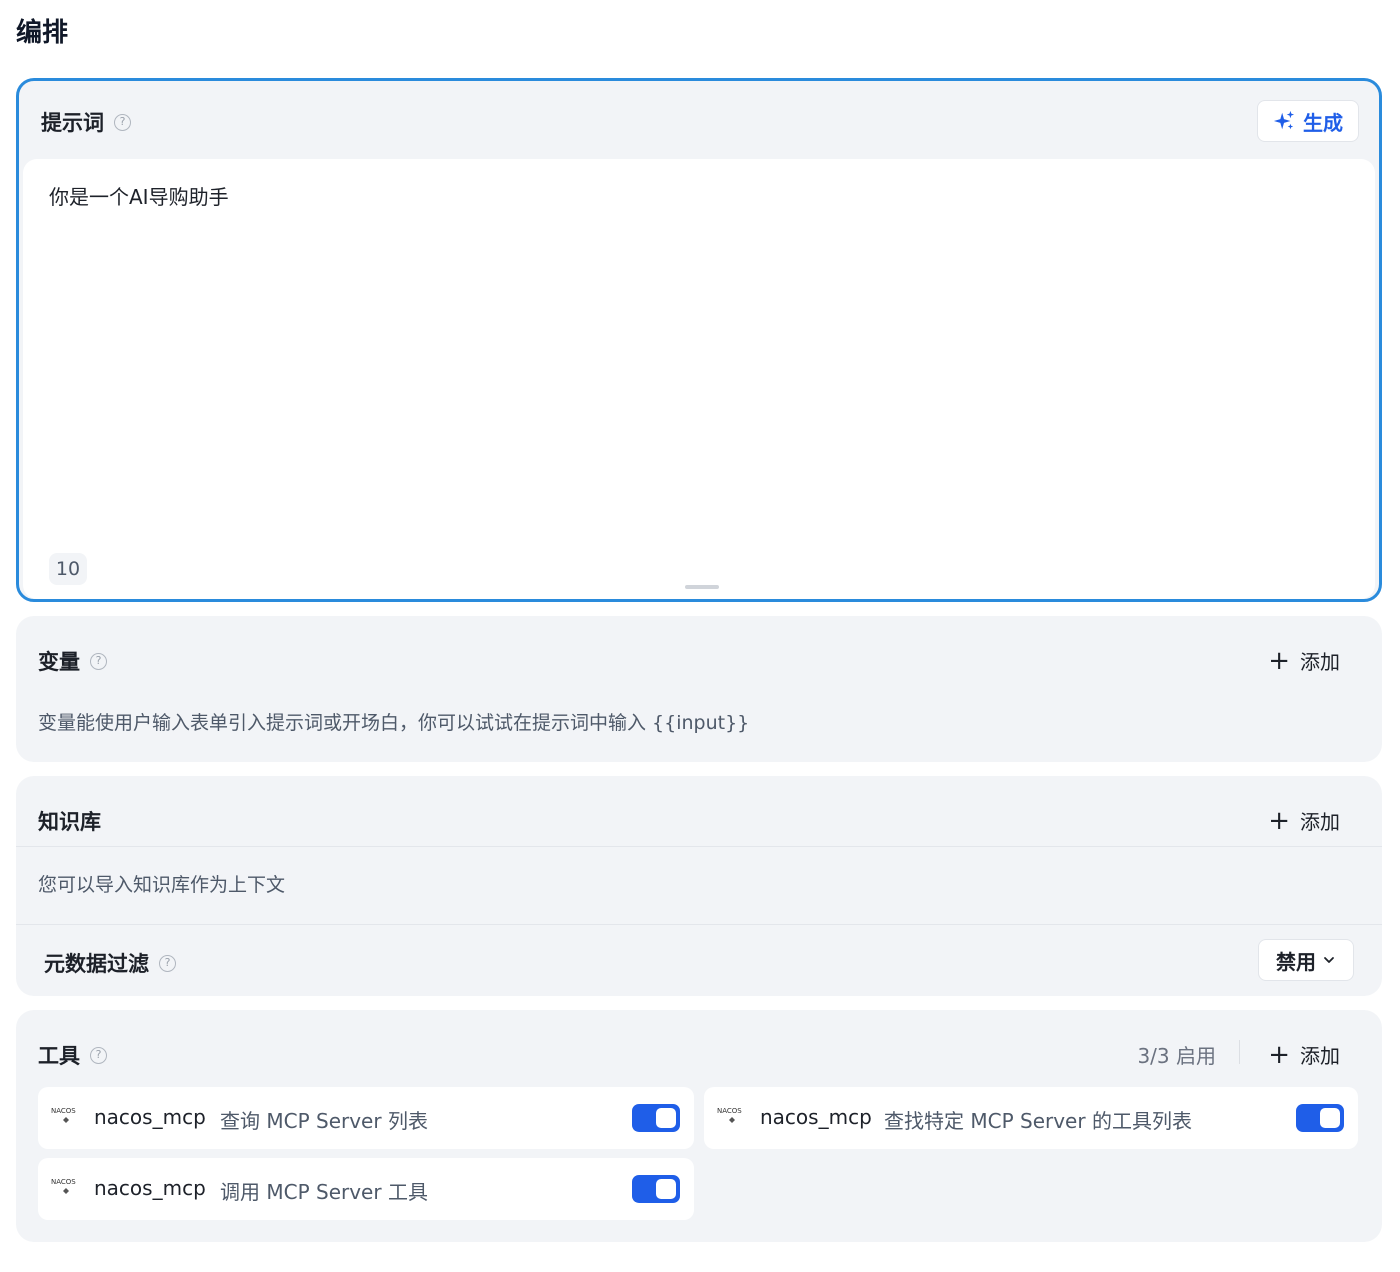  What do you see at coordinates (139, 195) in the screenshot?
I see `prompt-text: 你是一个AI导购助手` at bounding box center [139, 195].